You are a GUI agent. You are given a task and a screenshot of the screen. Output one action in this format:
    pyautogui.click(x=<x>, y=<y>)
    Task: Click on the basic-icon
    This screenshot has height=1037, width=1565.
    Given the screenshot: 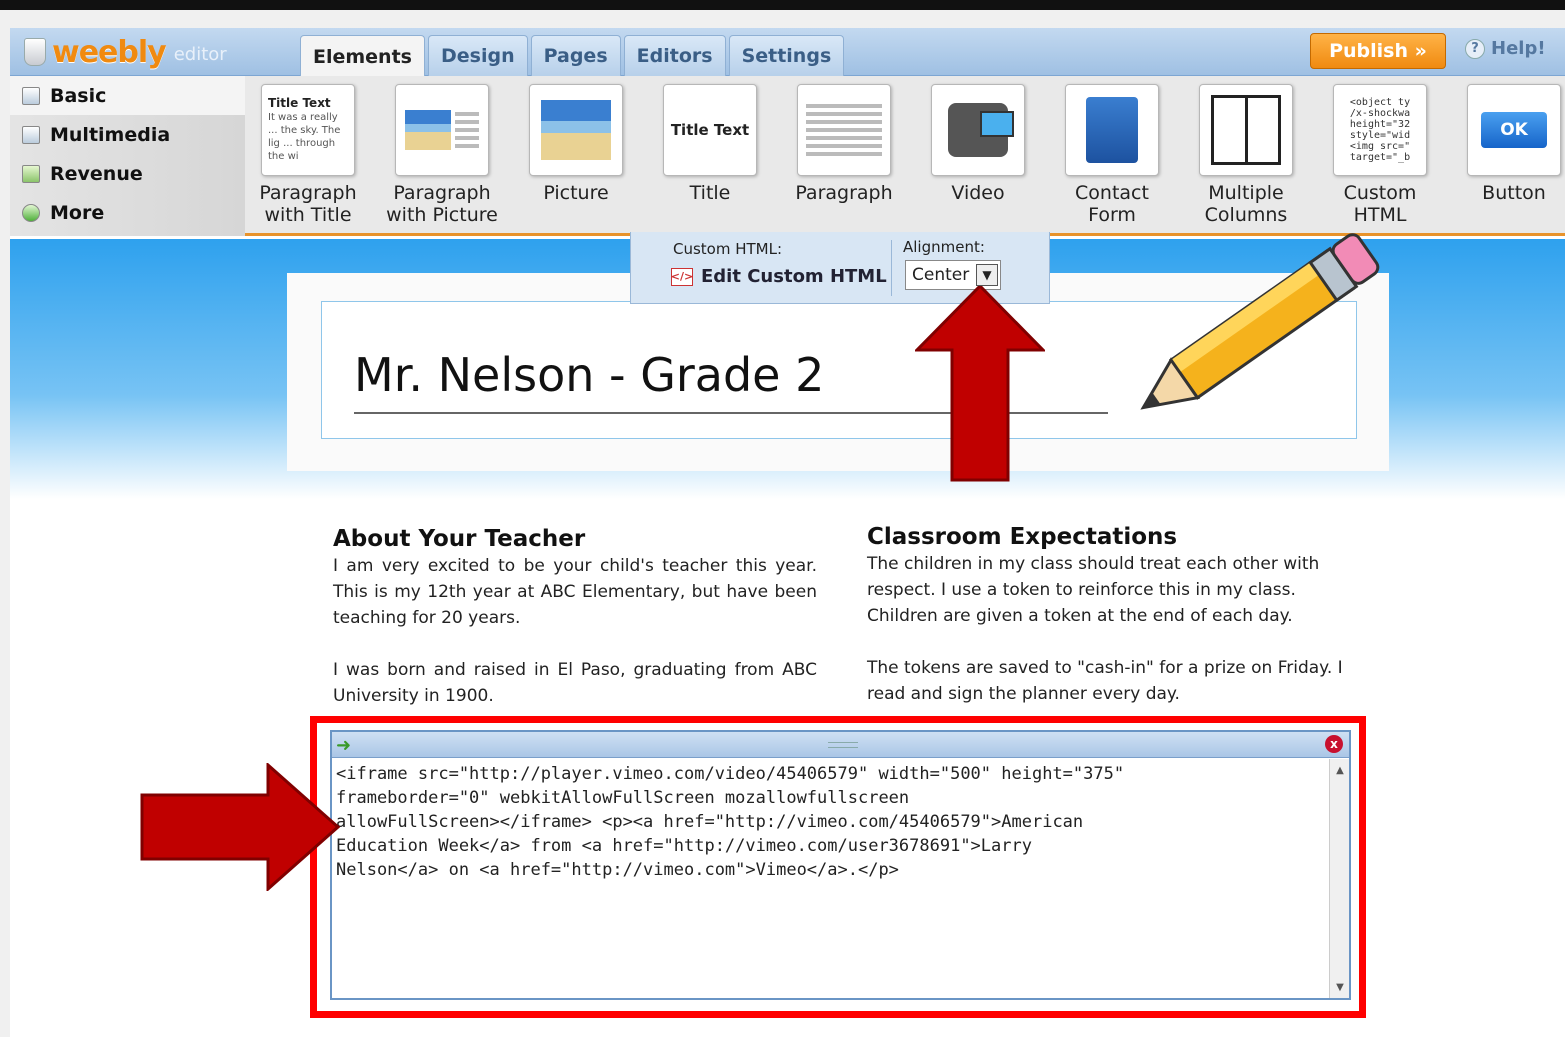 What is the action you would take?
    pyautogui.click(x=31, y=95)
    